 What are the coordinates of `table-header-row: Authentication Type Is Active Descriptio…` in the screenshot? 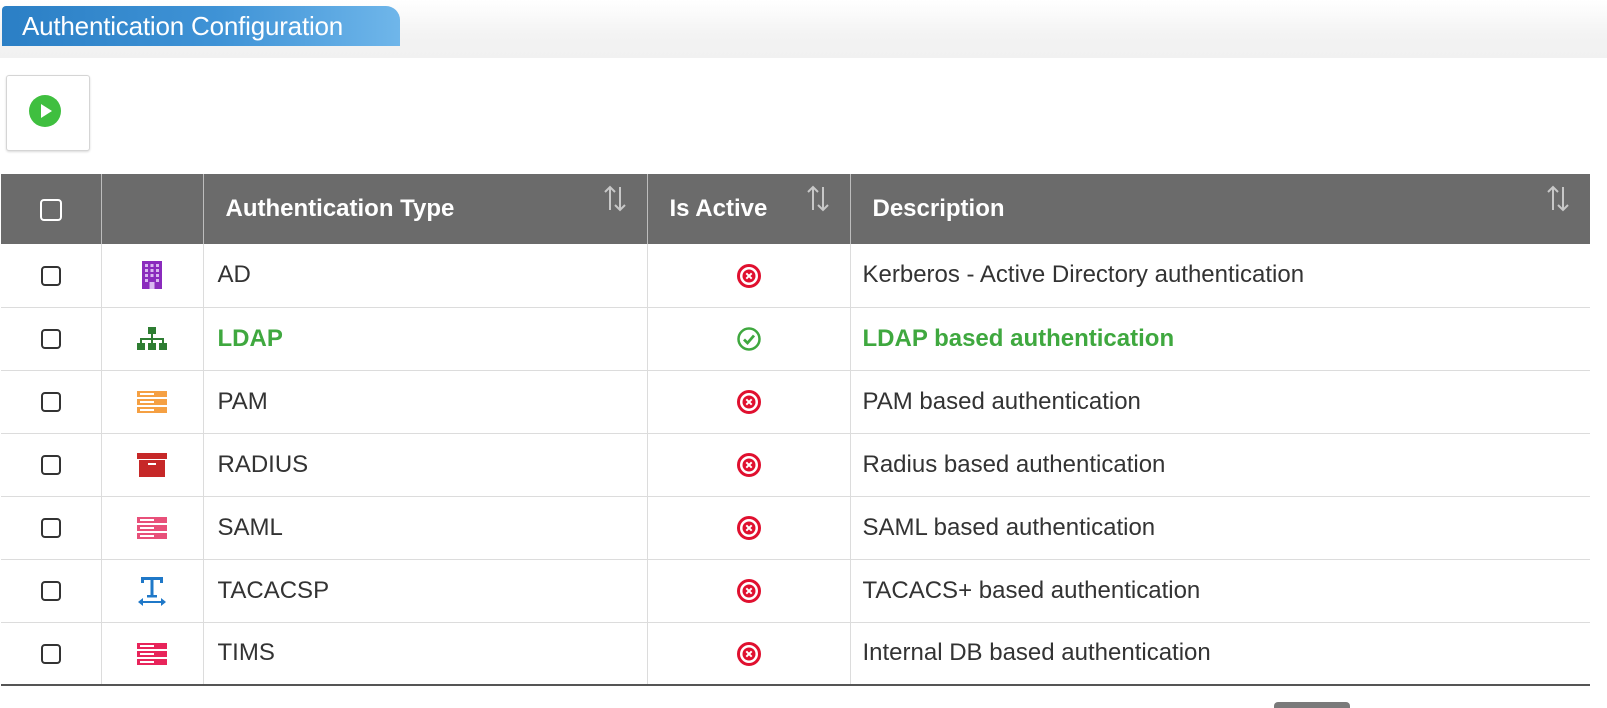 It's located at (795, 209).